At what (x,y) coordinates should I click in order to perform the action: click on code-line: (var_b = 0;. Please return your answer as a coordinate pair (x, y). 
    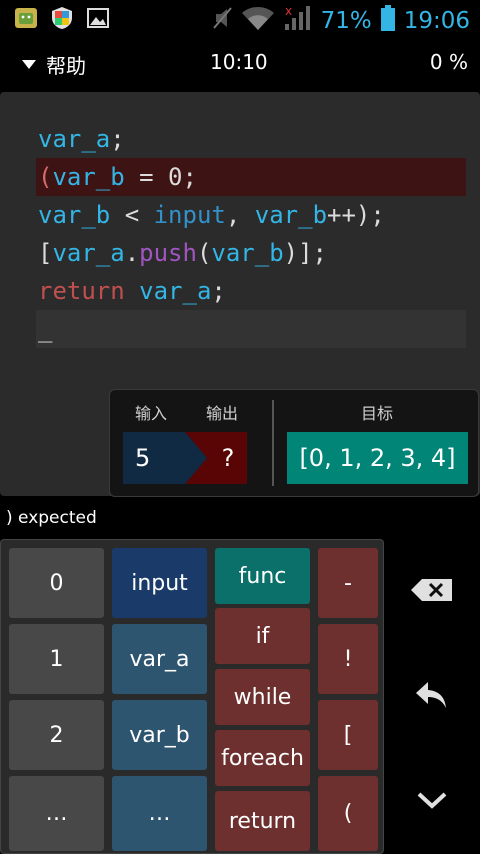
    Looking at the image, I should click on (251, 177).